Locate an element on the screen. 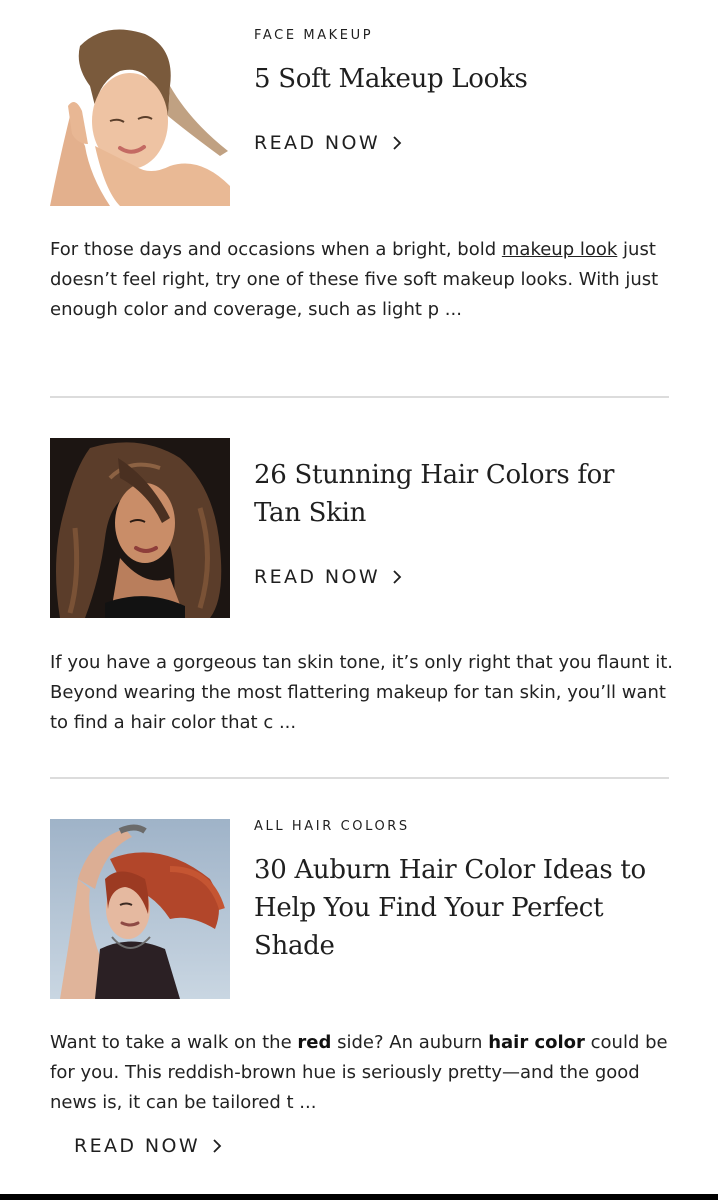 The width and height of the screenshot is (718, 1200). article-thumbnail-soft-makeup is located at coordinates (140, 116).